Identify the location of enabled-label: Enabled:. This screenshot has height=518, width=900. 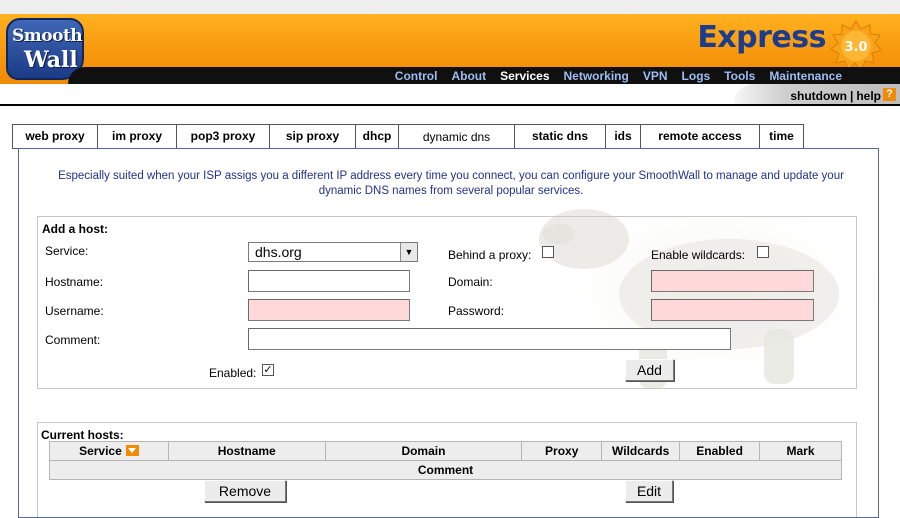
(233, 373).